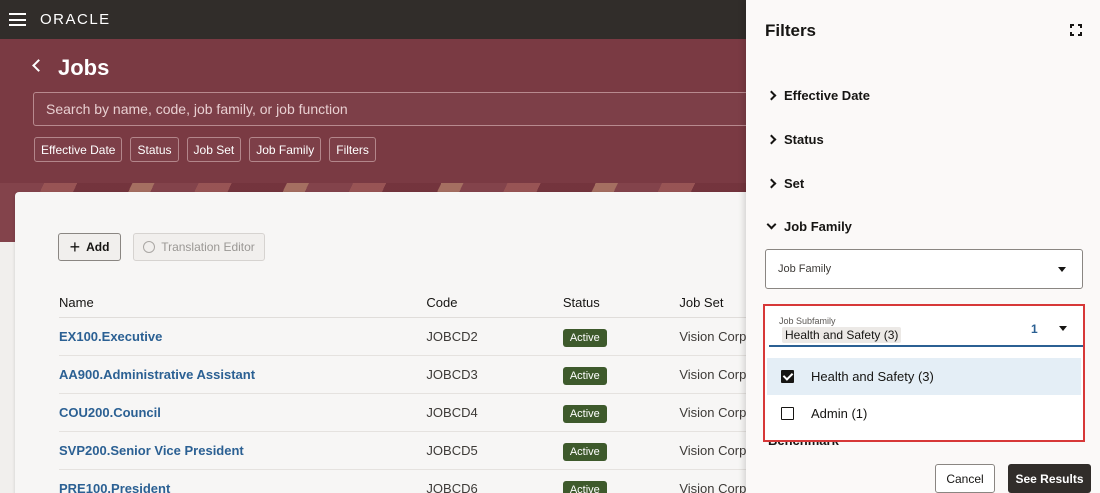  I want to click on option-health-and-safety: Health and Safety (3), so click(924, 376).